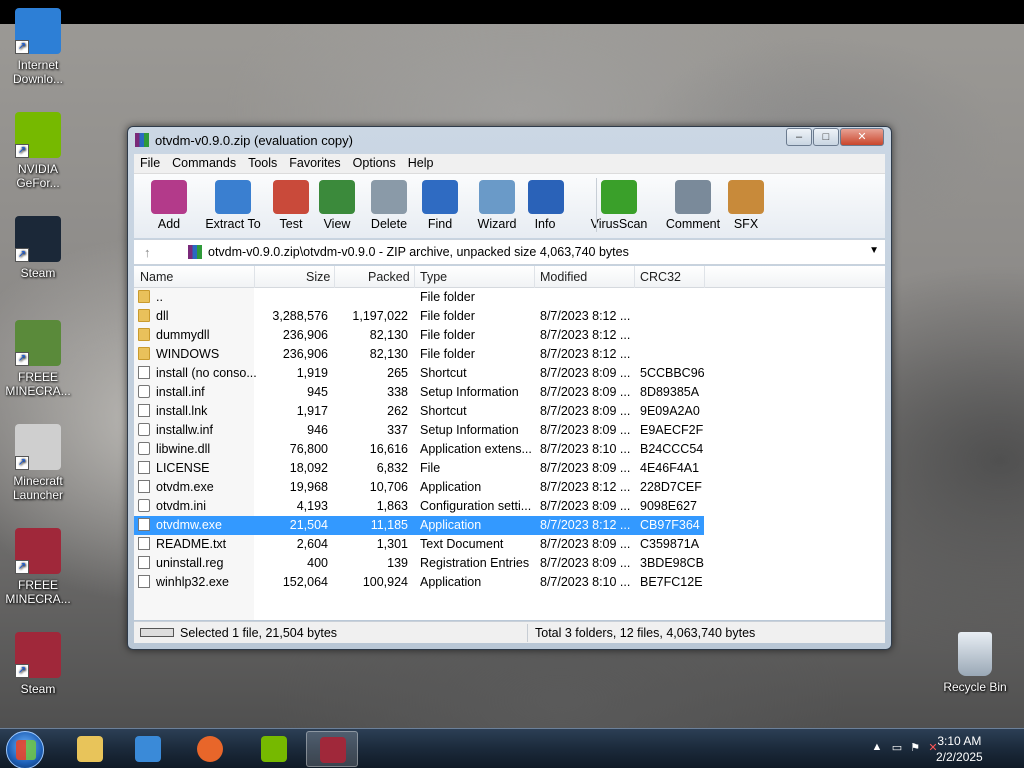 This screenshot has width=1024, height=768. What do you see at coordinates (670, 544) in the screenshot?
I see `cell-crc: C359871A` at bounding box center [670, 544].